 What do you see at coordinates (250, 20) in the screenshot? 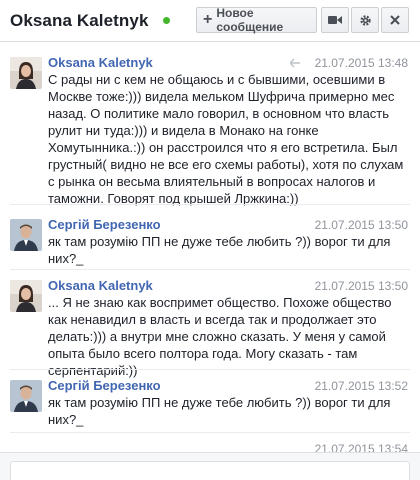
I see `new-message-label: Новое сообщение` at bounding box center [250, 20].